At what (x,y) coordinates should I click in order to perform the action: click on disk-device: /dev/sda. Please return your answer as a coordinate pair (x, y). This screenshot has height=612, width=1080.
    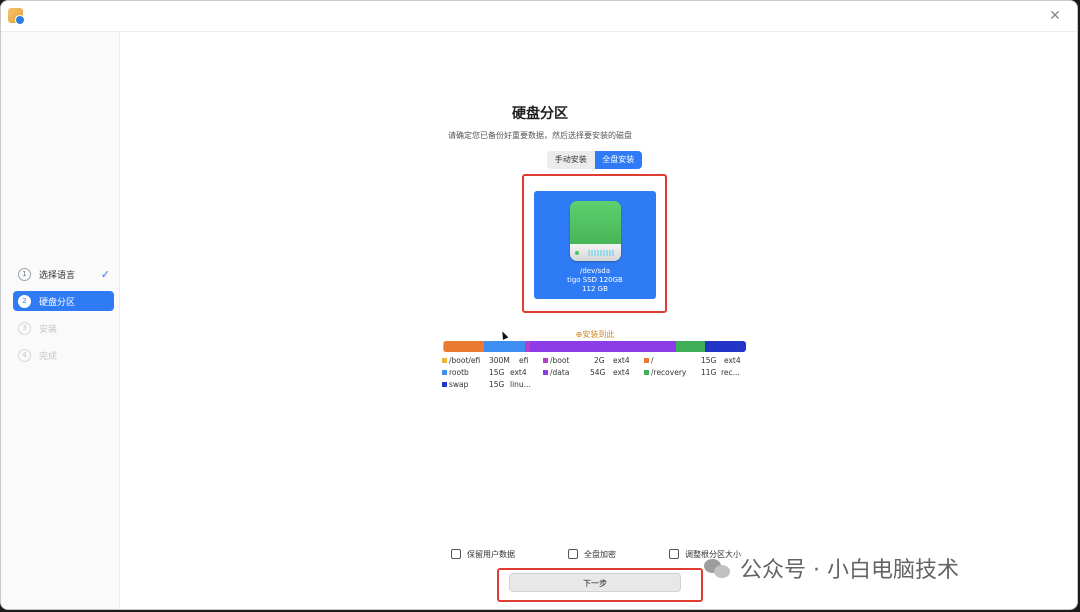
    Looking at the image, I should click on (595, 271).